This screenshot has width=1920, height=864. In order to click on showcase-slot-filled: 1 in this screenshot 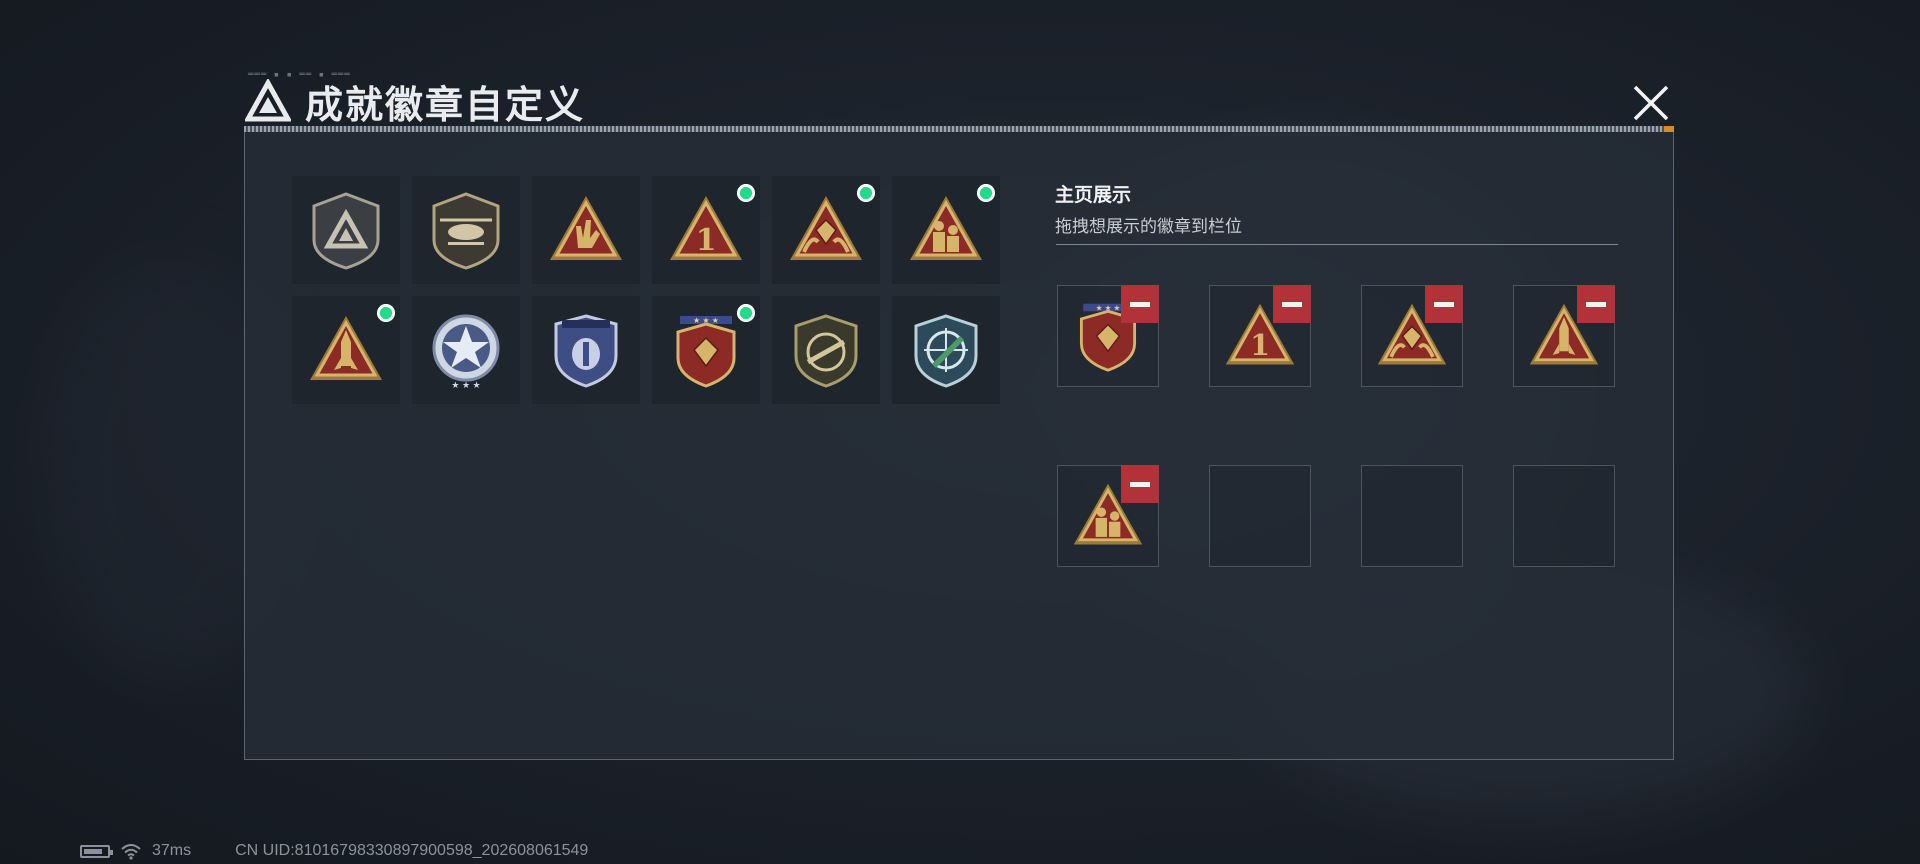, I will do `click(1260, 336)`.